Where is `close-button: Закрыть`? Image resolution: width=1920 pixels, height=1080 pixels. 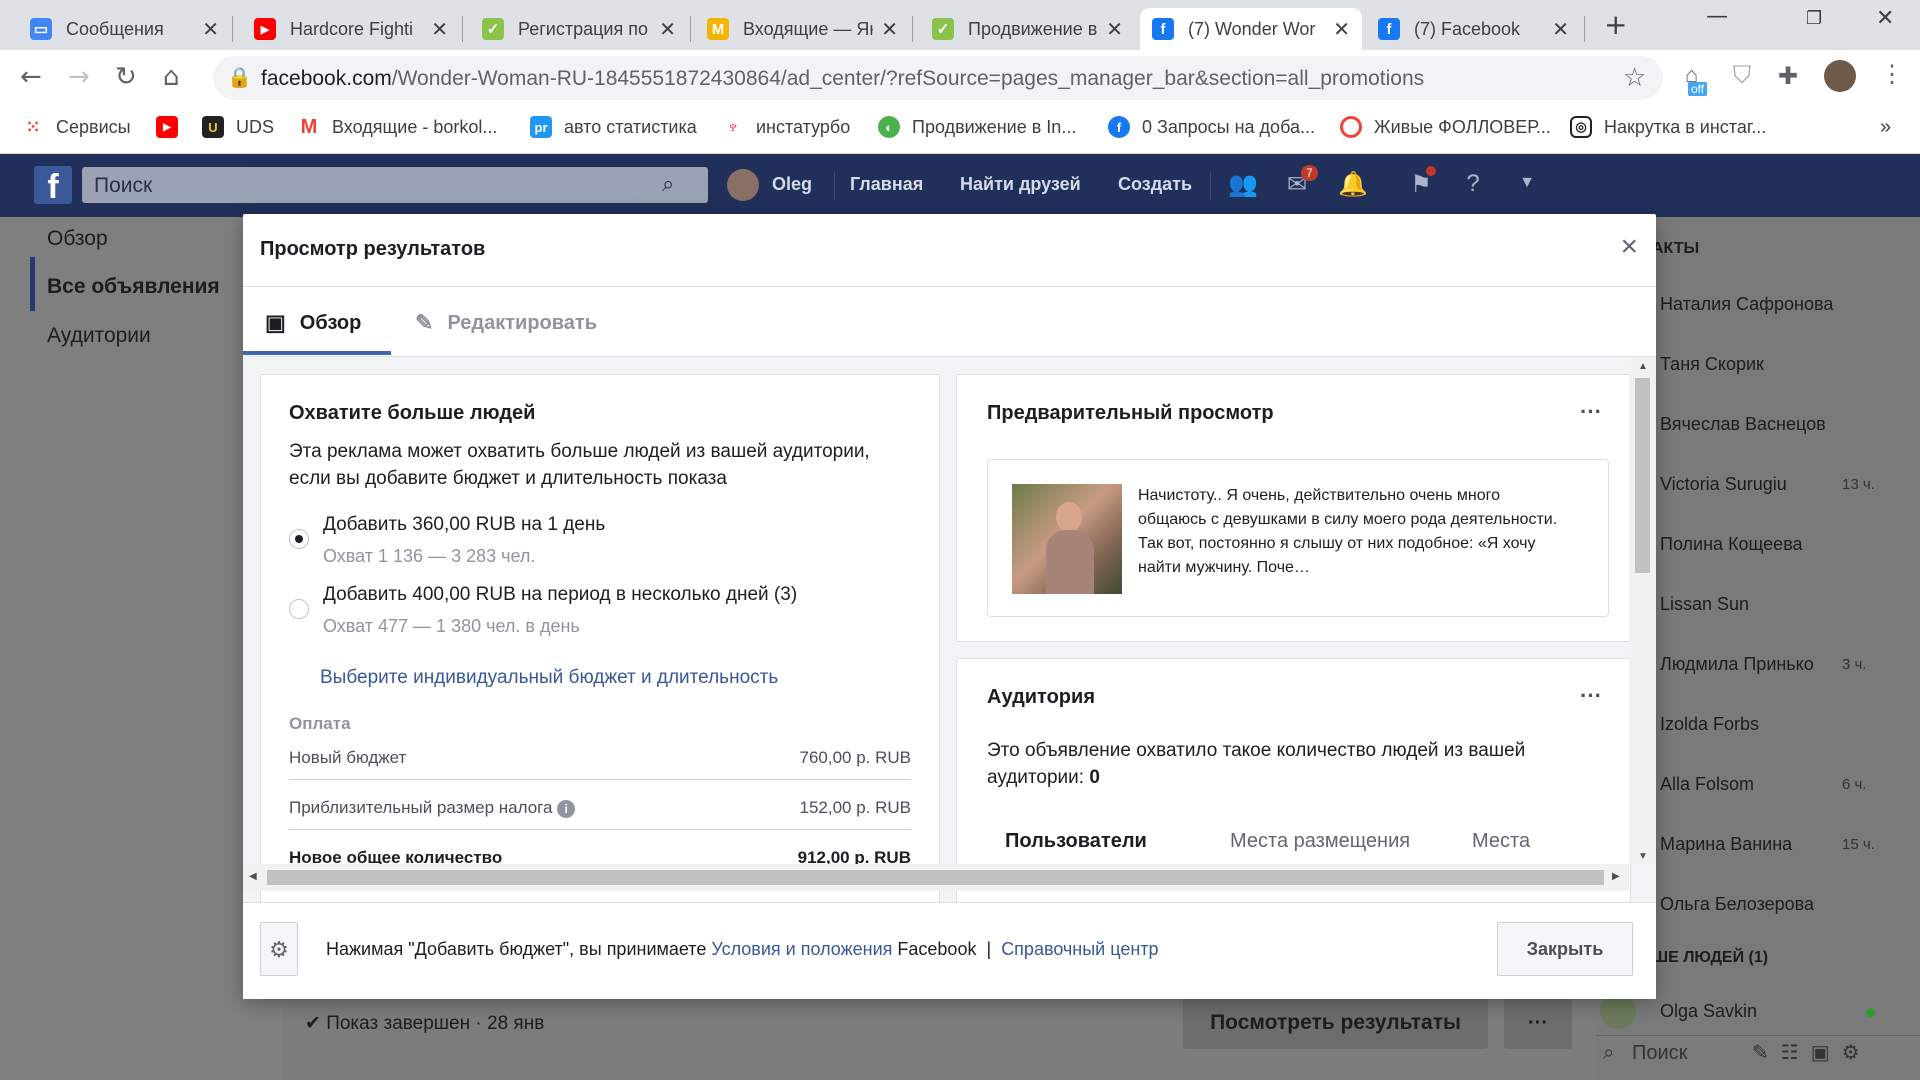
close-button: Закрыть is located at coordinates (1565, 949).